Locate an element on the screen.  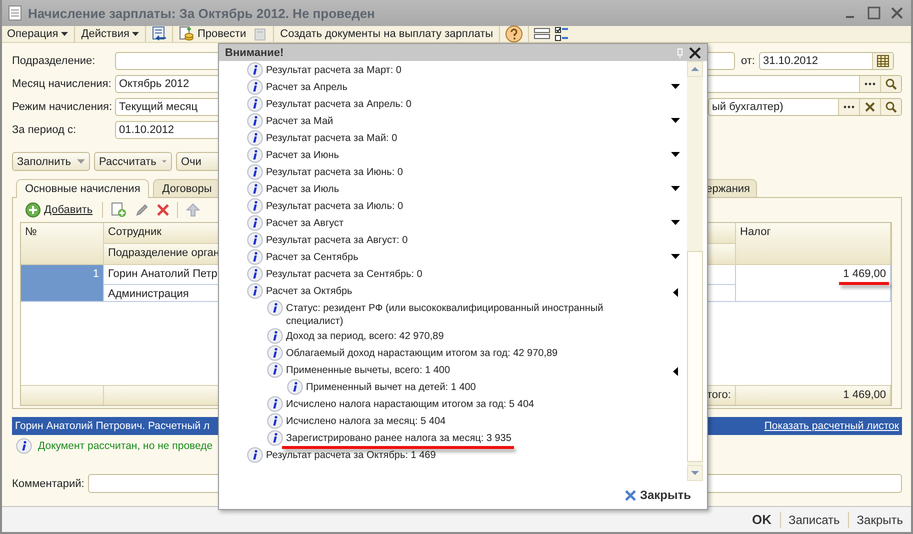
checklist-icon is located at coordinates (562, 34).